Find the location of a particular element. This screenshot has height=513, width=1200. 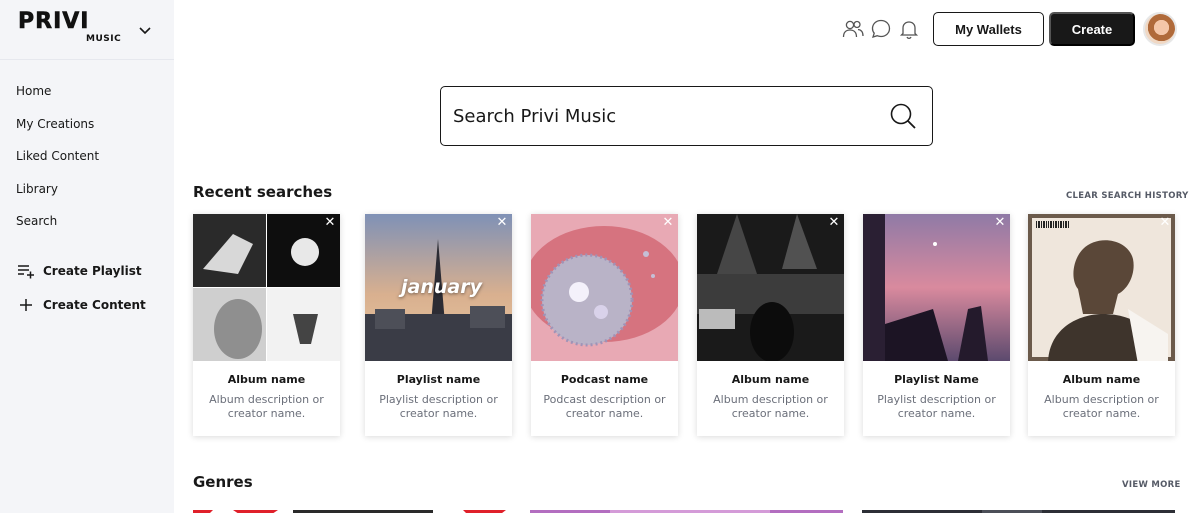

logo-wordmark: PRIVI is located at coordinates (54, 21).